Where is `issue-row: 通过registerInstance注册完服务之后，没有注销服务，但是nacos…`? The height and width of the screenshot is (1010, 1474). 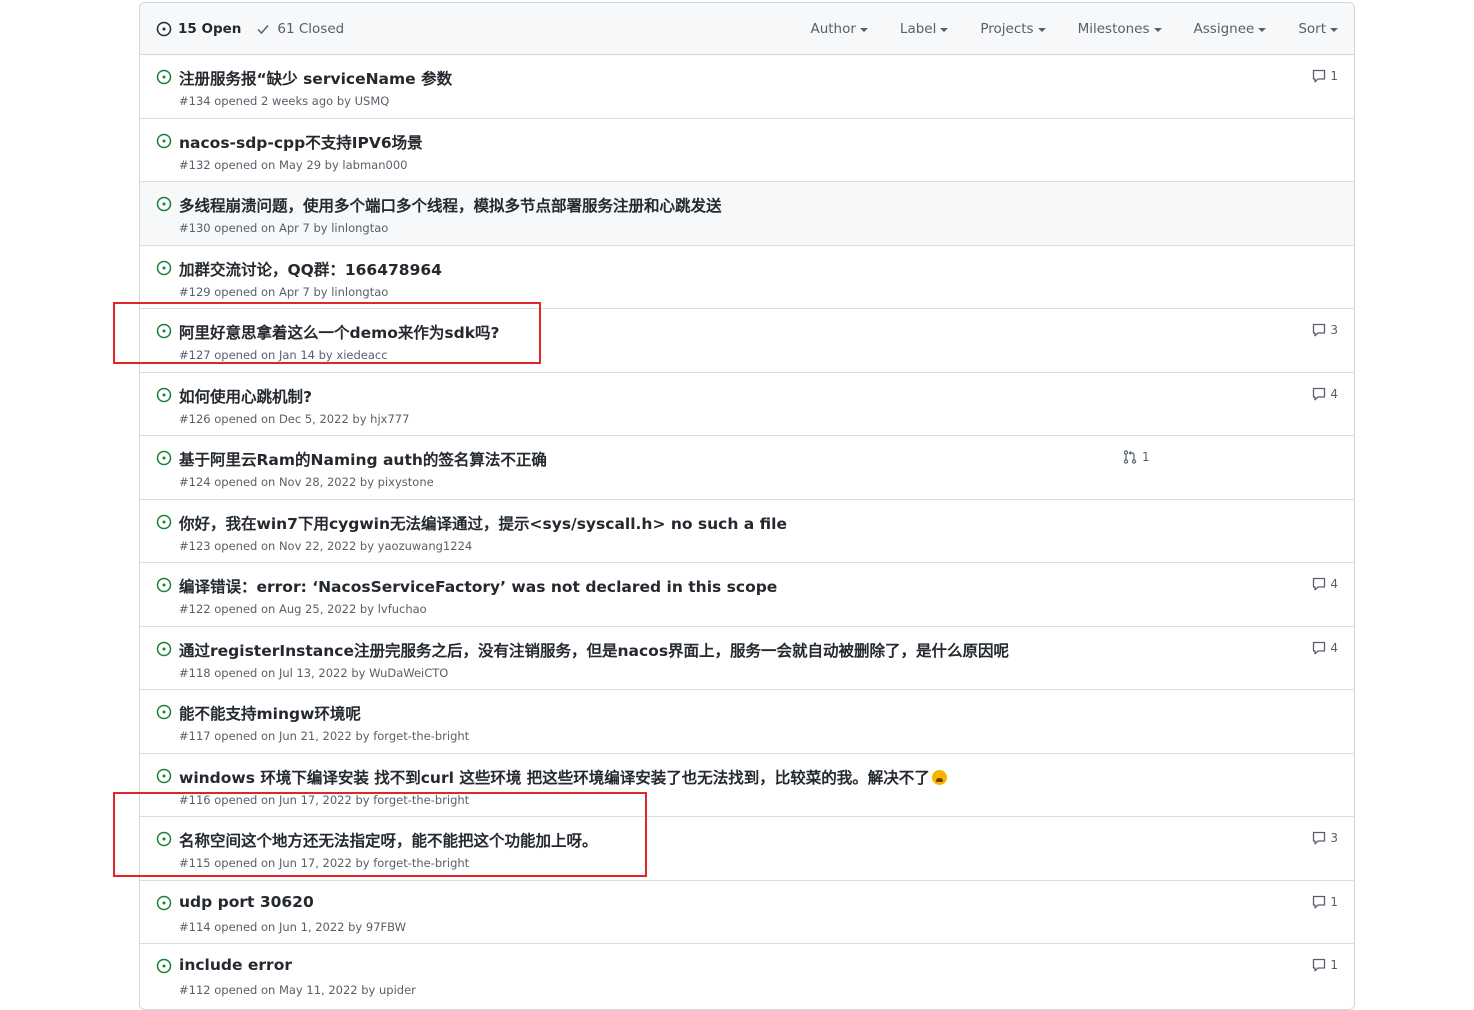 issue-row: 通过registerInstance注册完服务之后，没有注销服务，但是nacos… is located at coordinates (747, 658).